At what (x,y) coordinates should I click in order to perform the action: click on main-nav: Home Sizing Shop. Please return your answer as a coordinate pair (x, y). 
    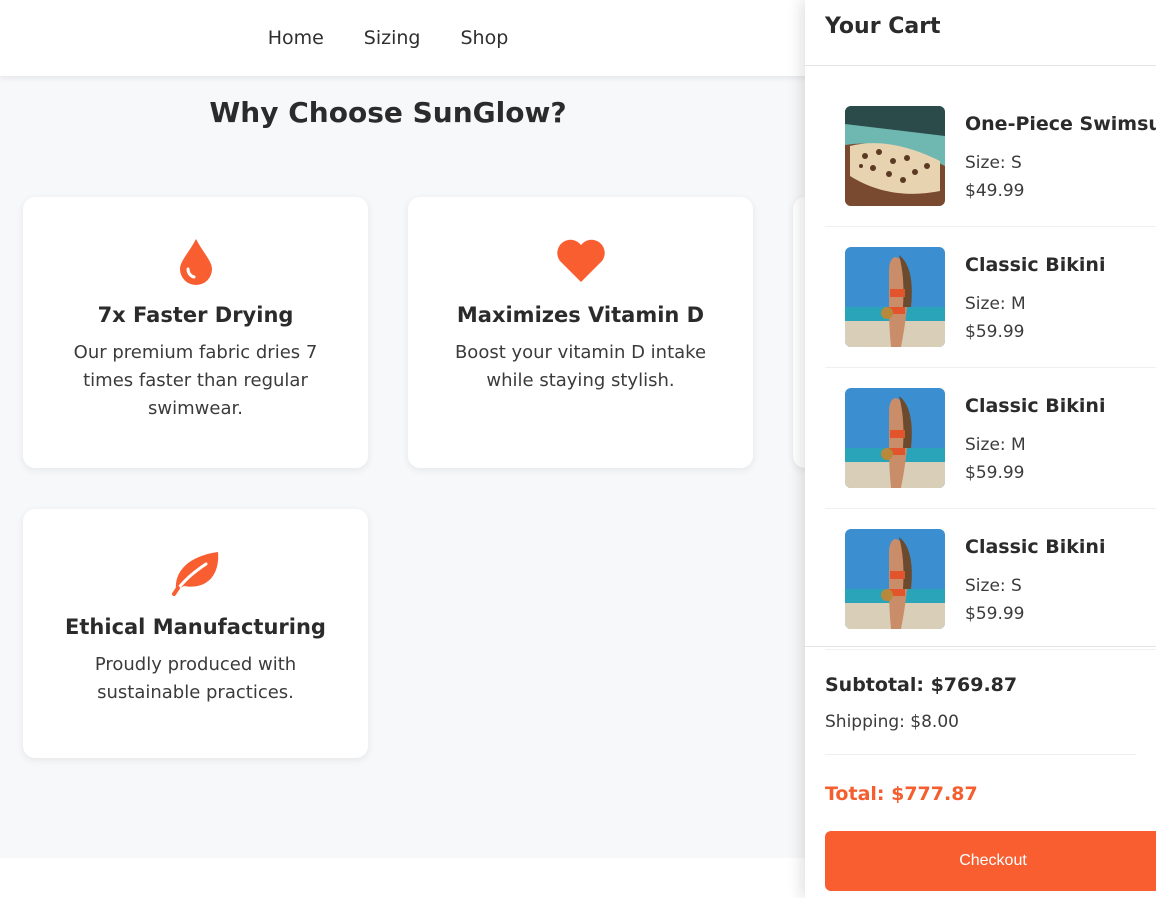
    Looking at the image, I should click on (388, 38).